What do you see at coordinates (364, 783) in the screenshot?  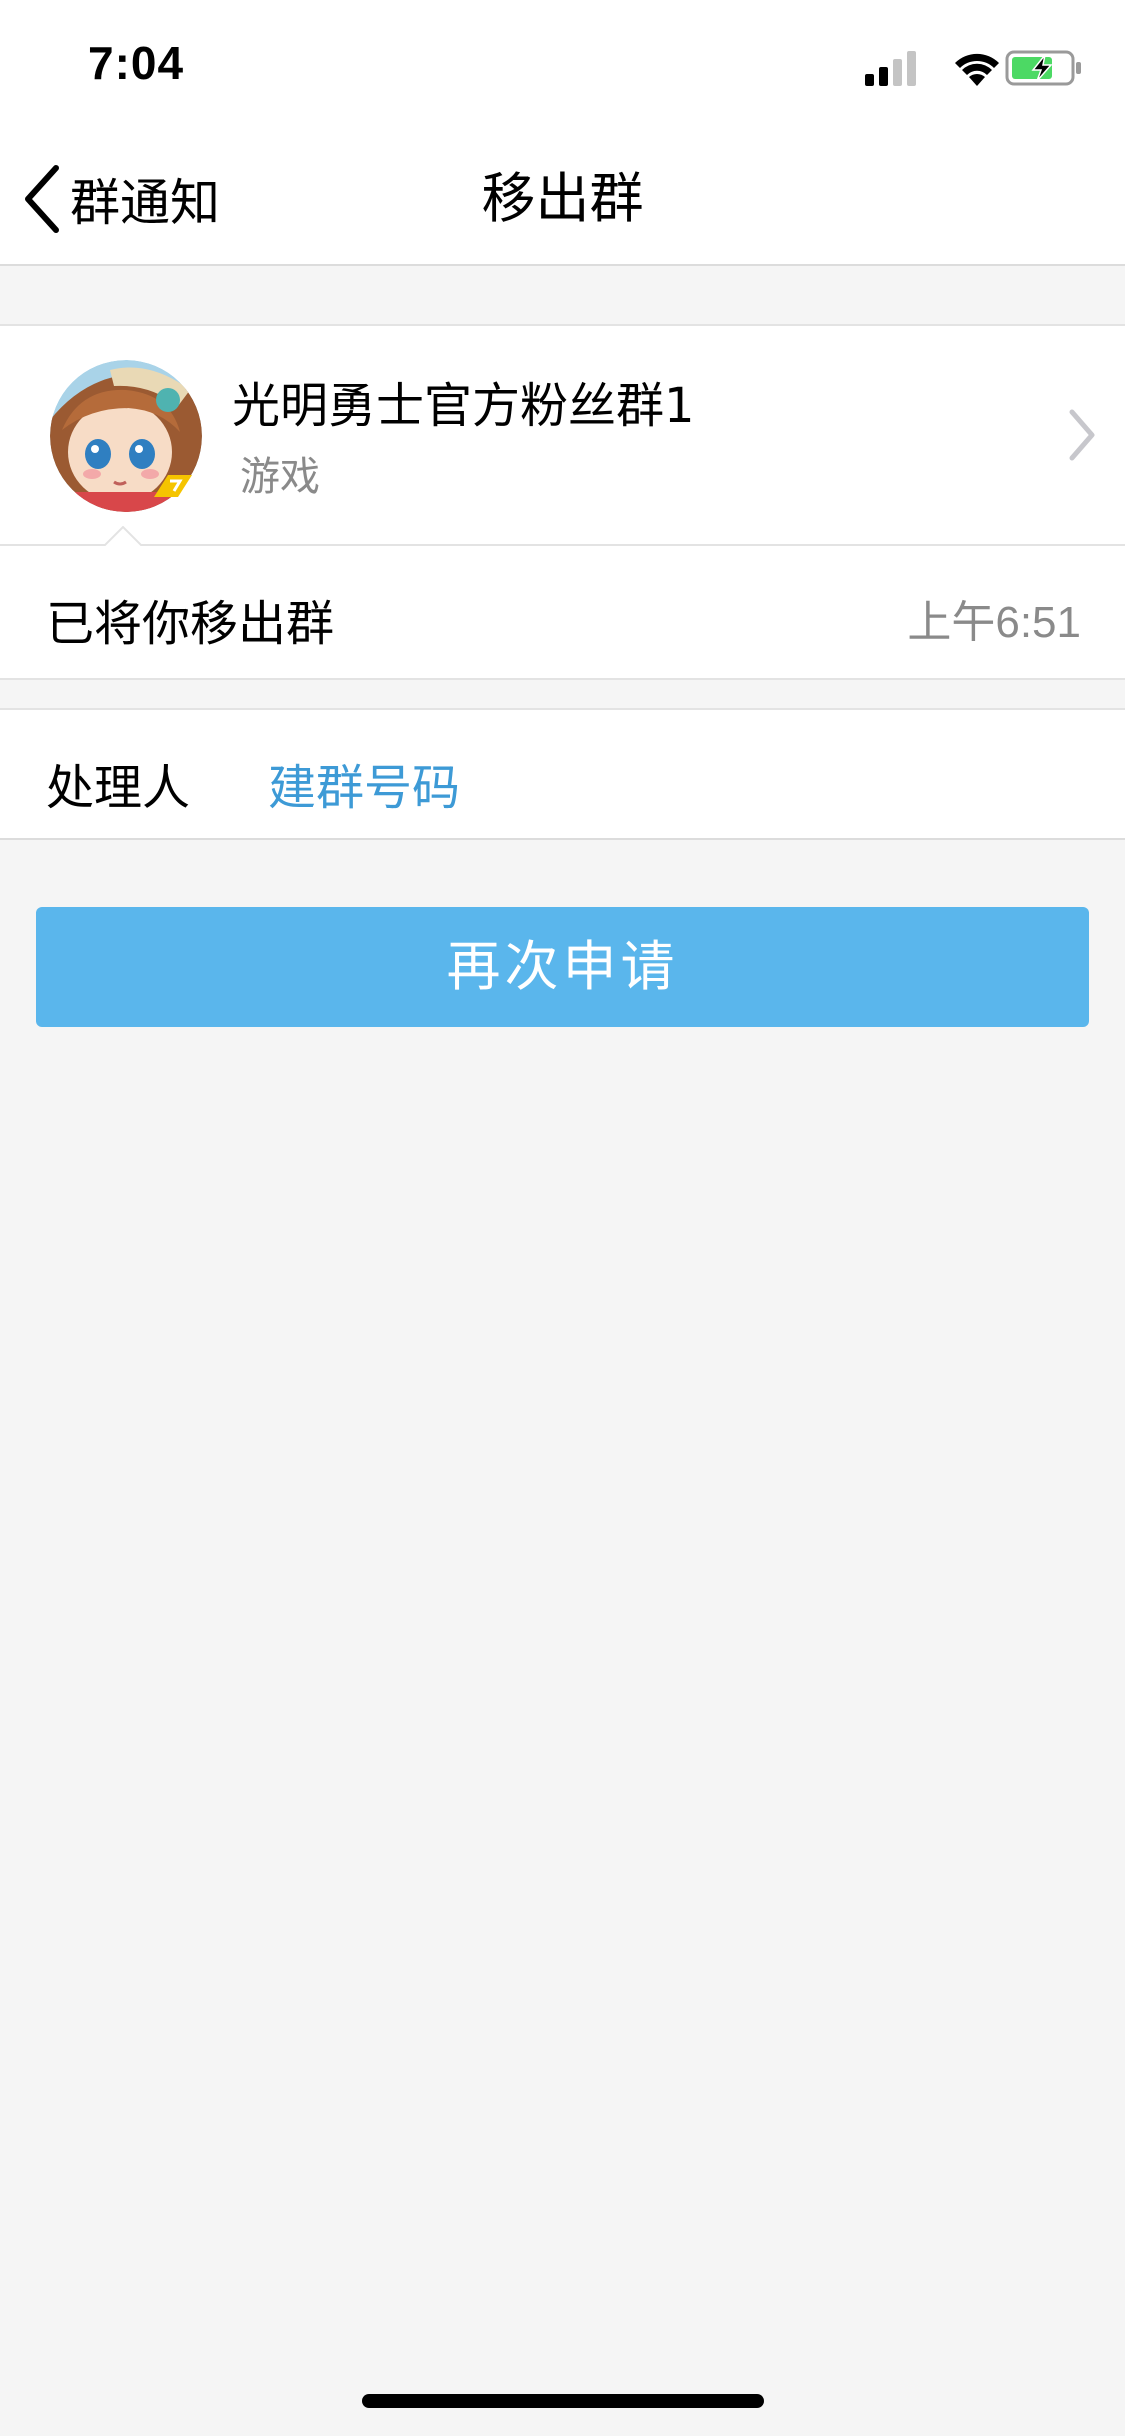 I see `handler-link: 建群号码` at bounding box center [364, 783].